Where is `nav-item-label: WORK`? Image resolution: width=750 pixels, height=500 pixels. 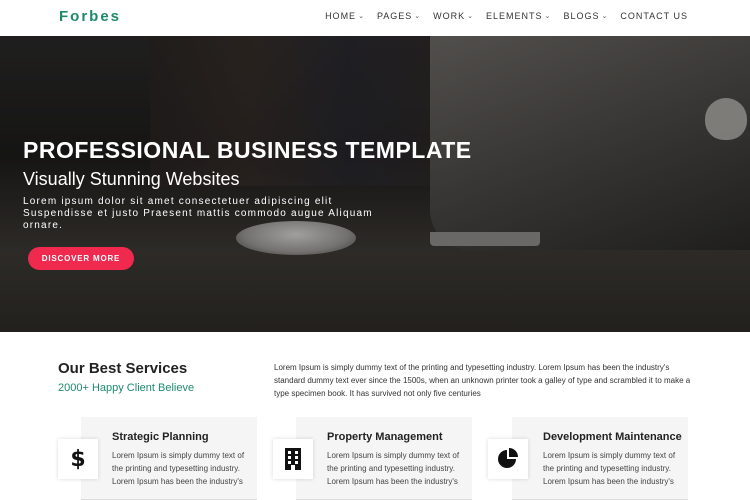 nav-item-label: WORK is located at coordinates (449, 16).